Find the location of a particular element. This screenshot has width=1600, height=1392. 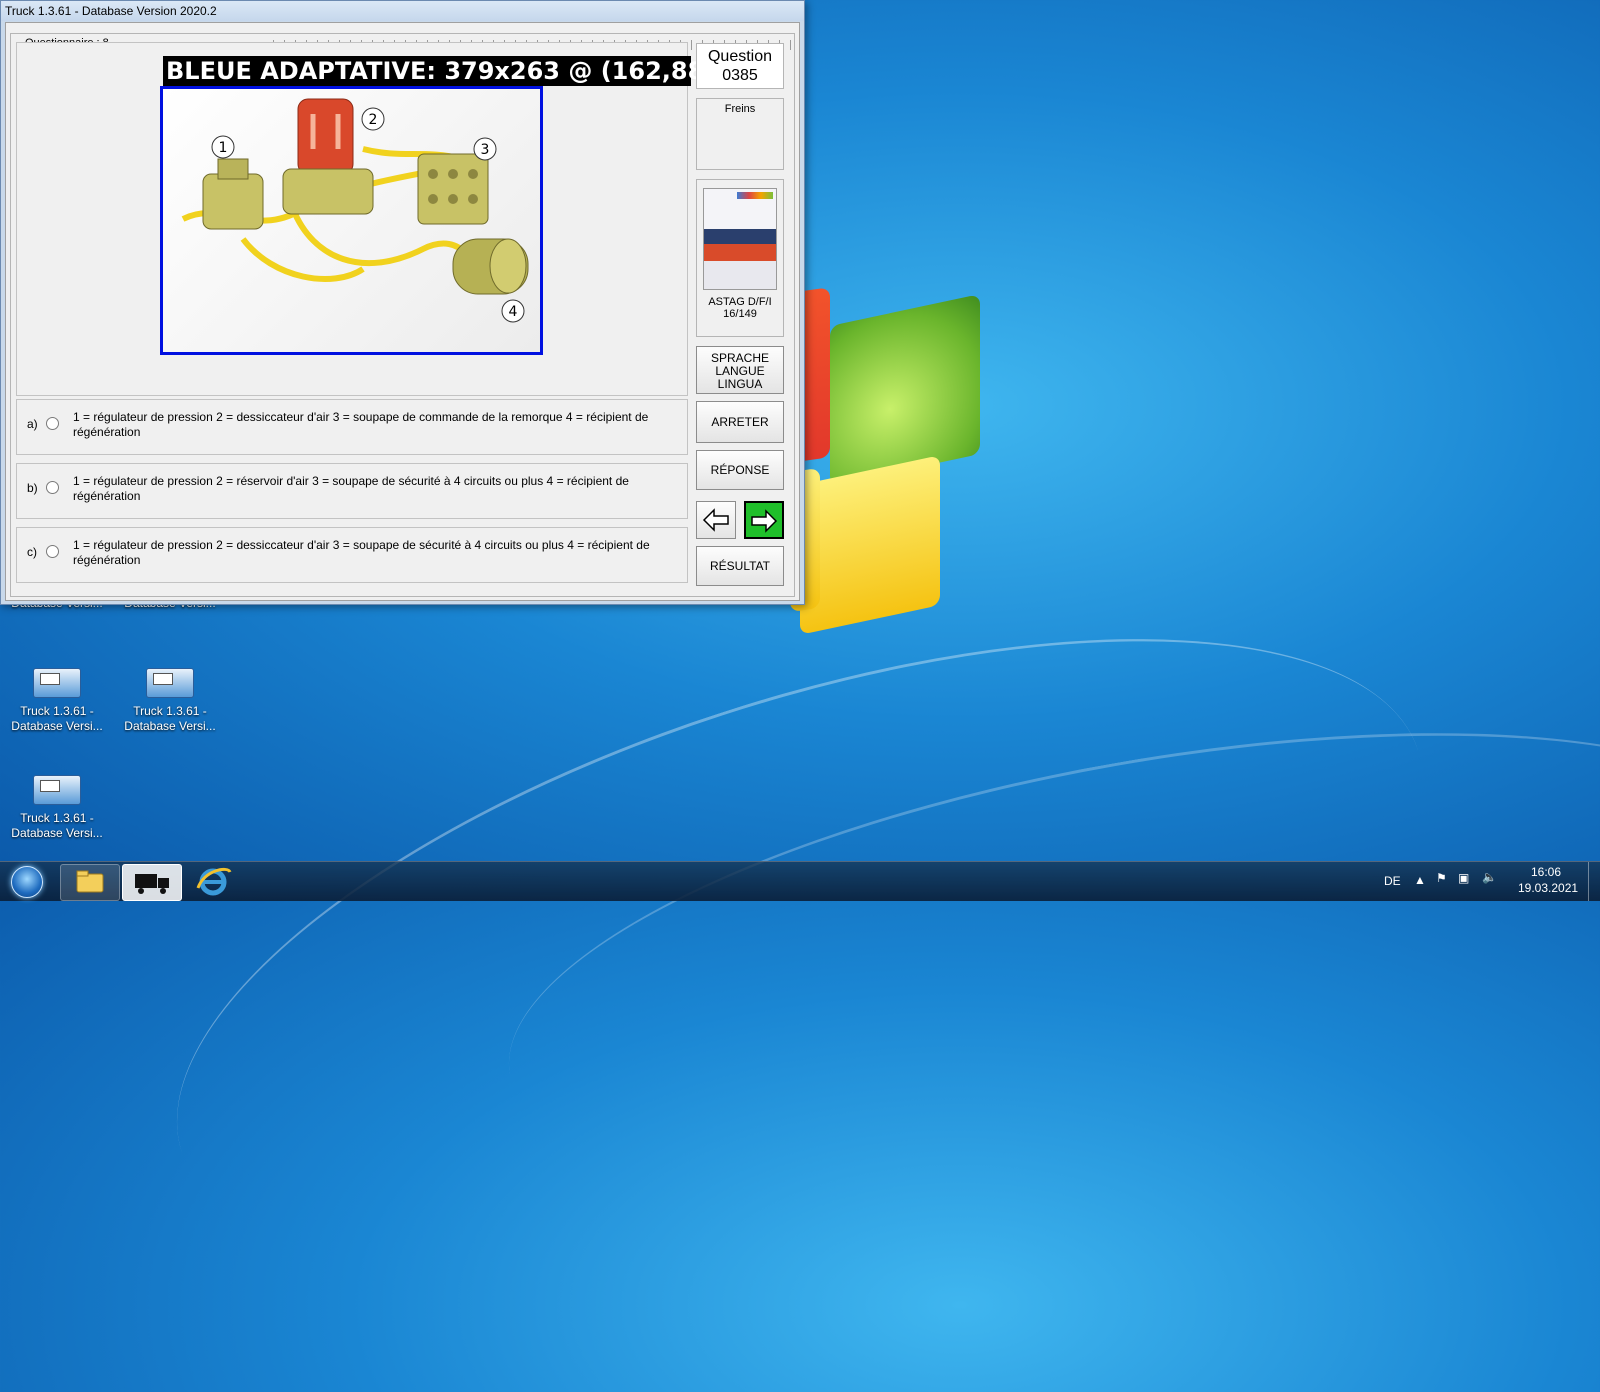

book-reference: ASTAG D/F/I 16/149 is located at coordinates (740, 258).